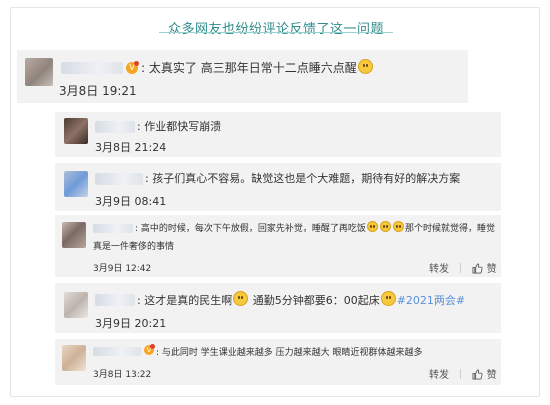  Describe the element at coordinates (278, 134) in the screenshot. I see `comment-card-2: : 作业都快写崩溃 3月8日 21:24` at that location.